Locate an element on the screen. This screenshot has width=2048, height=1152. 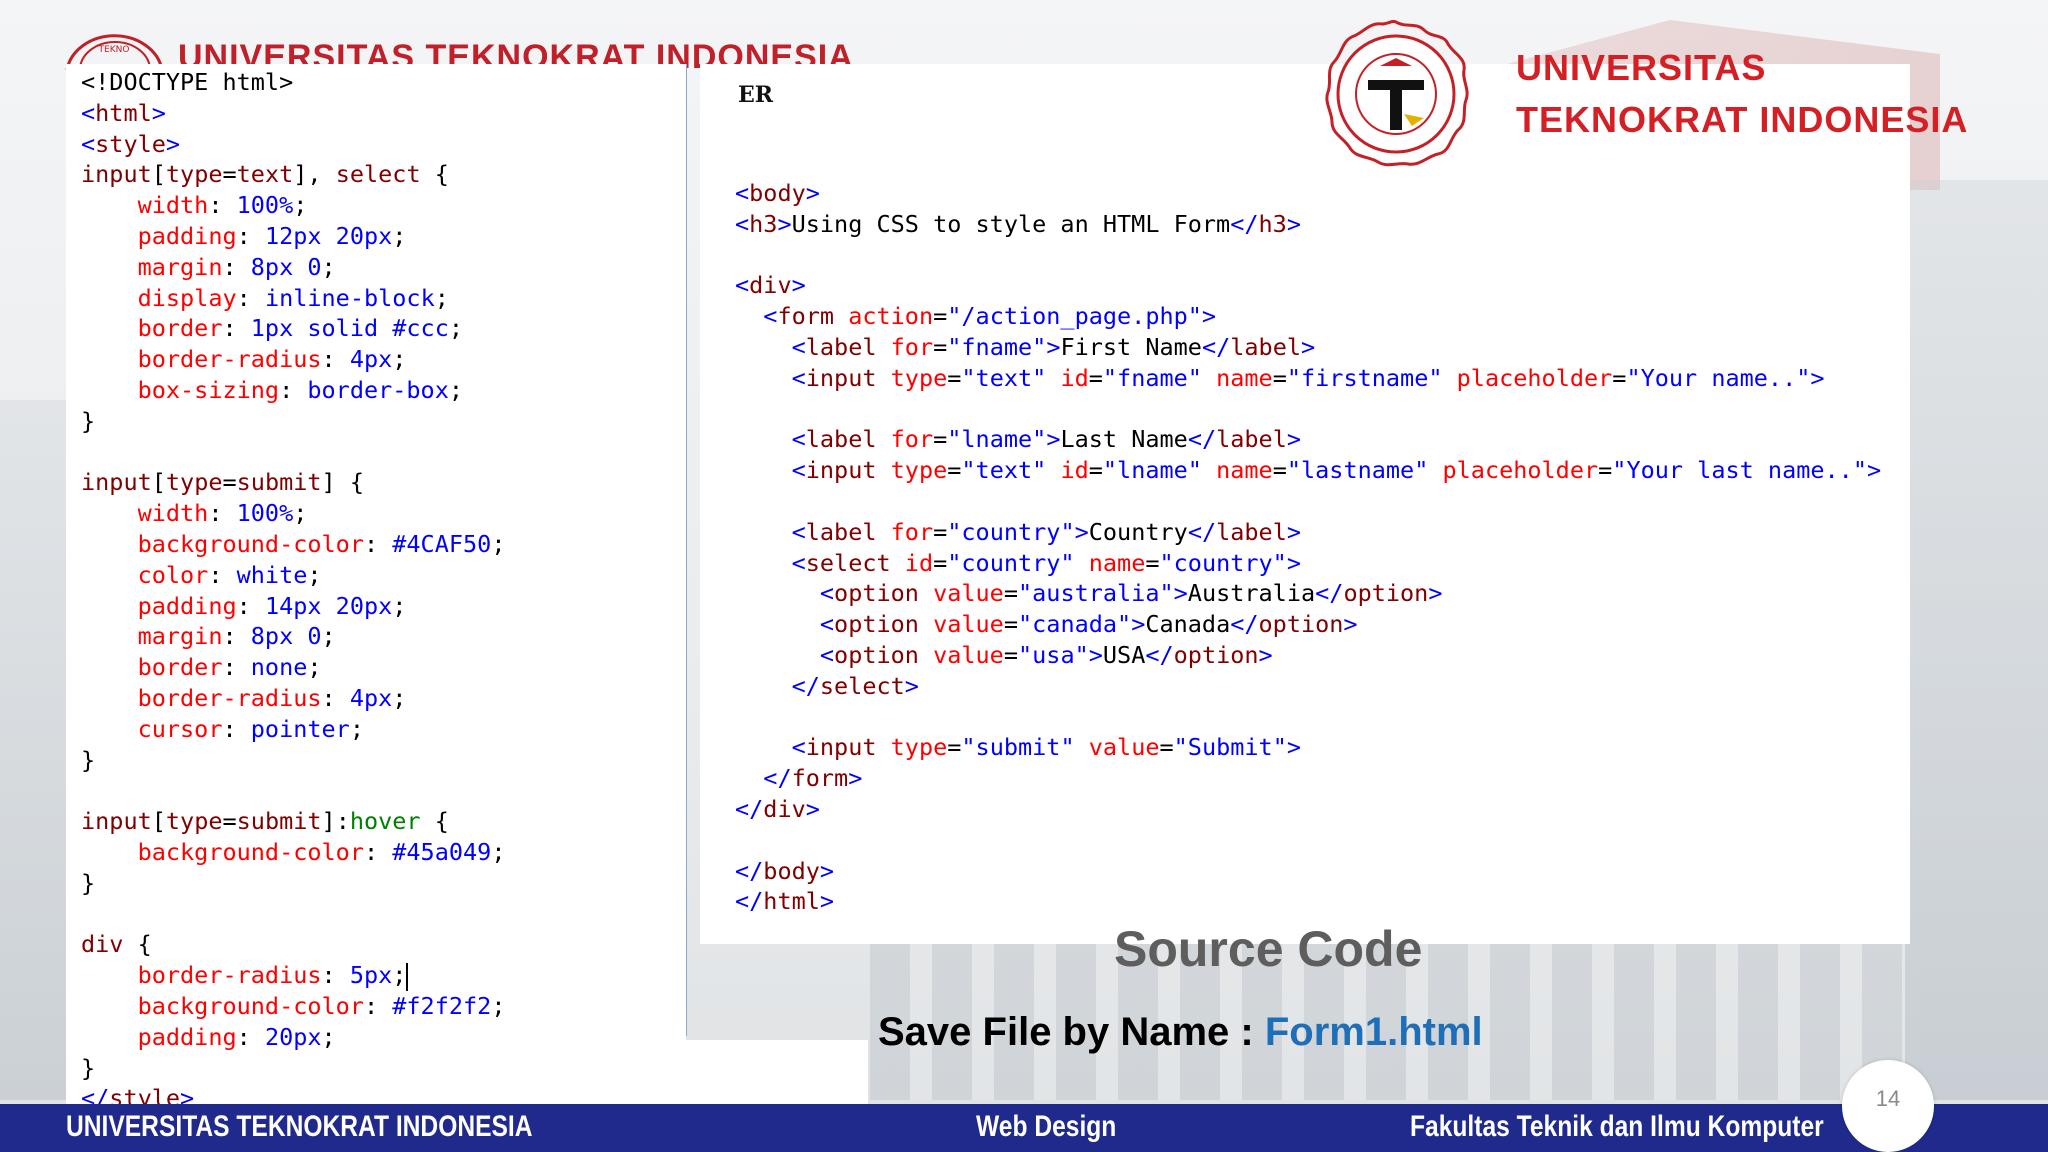
code-token: 8px 0 is located at coordinates (286, 636).